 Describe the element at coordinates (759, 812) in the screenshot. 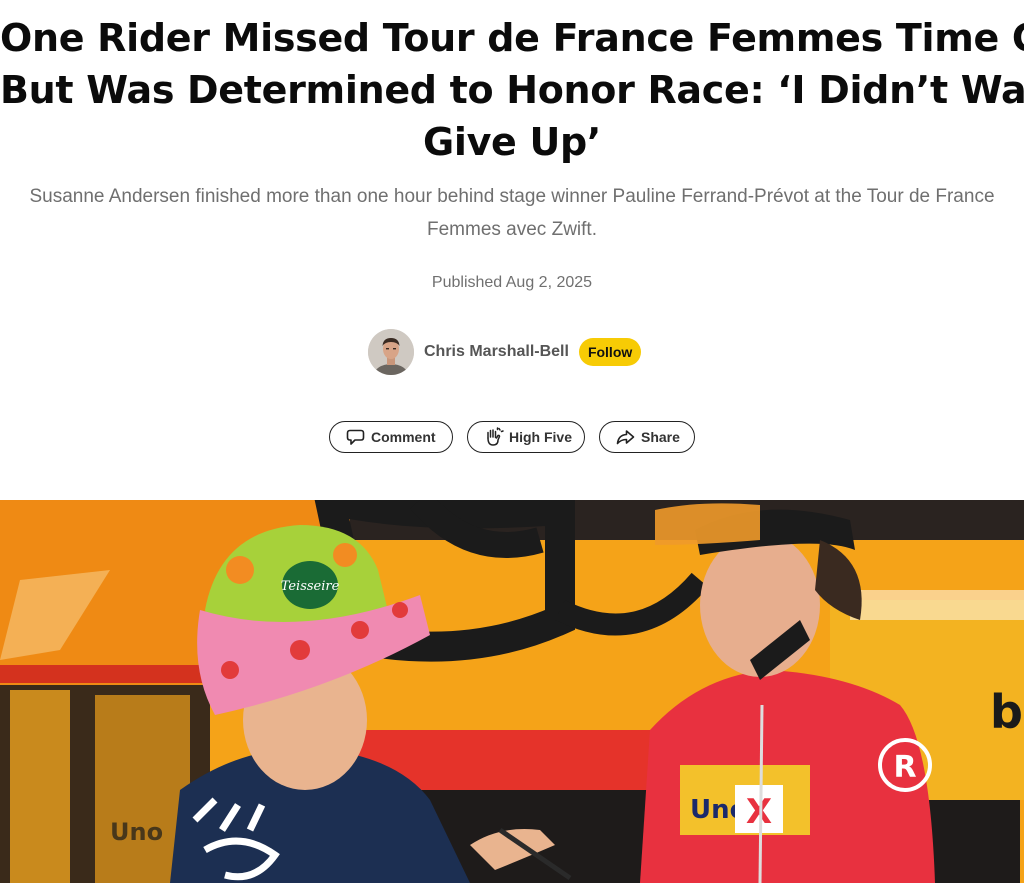

I see `jersey-logo: X` at that location.